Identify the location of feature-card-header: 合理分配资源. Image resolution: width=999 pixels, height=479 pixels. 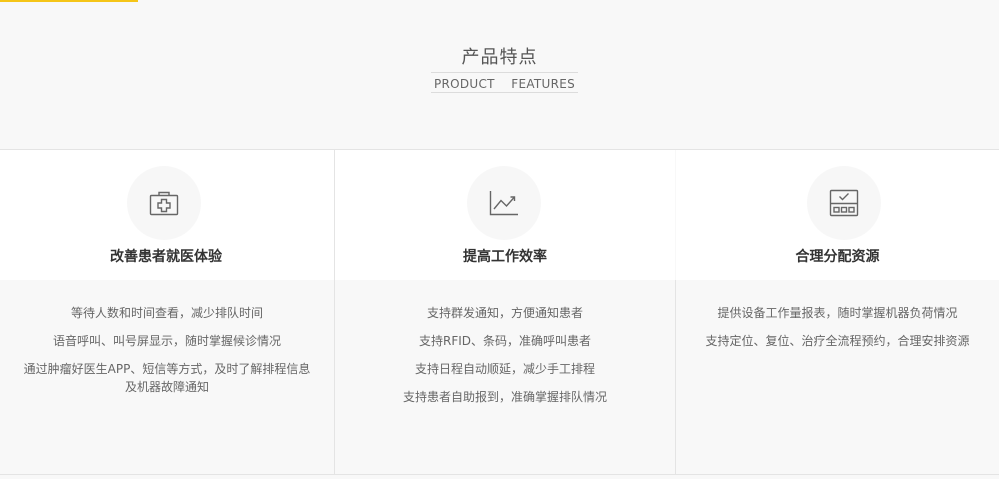
(837, 215).